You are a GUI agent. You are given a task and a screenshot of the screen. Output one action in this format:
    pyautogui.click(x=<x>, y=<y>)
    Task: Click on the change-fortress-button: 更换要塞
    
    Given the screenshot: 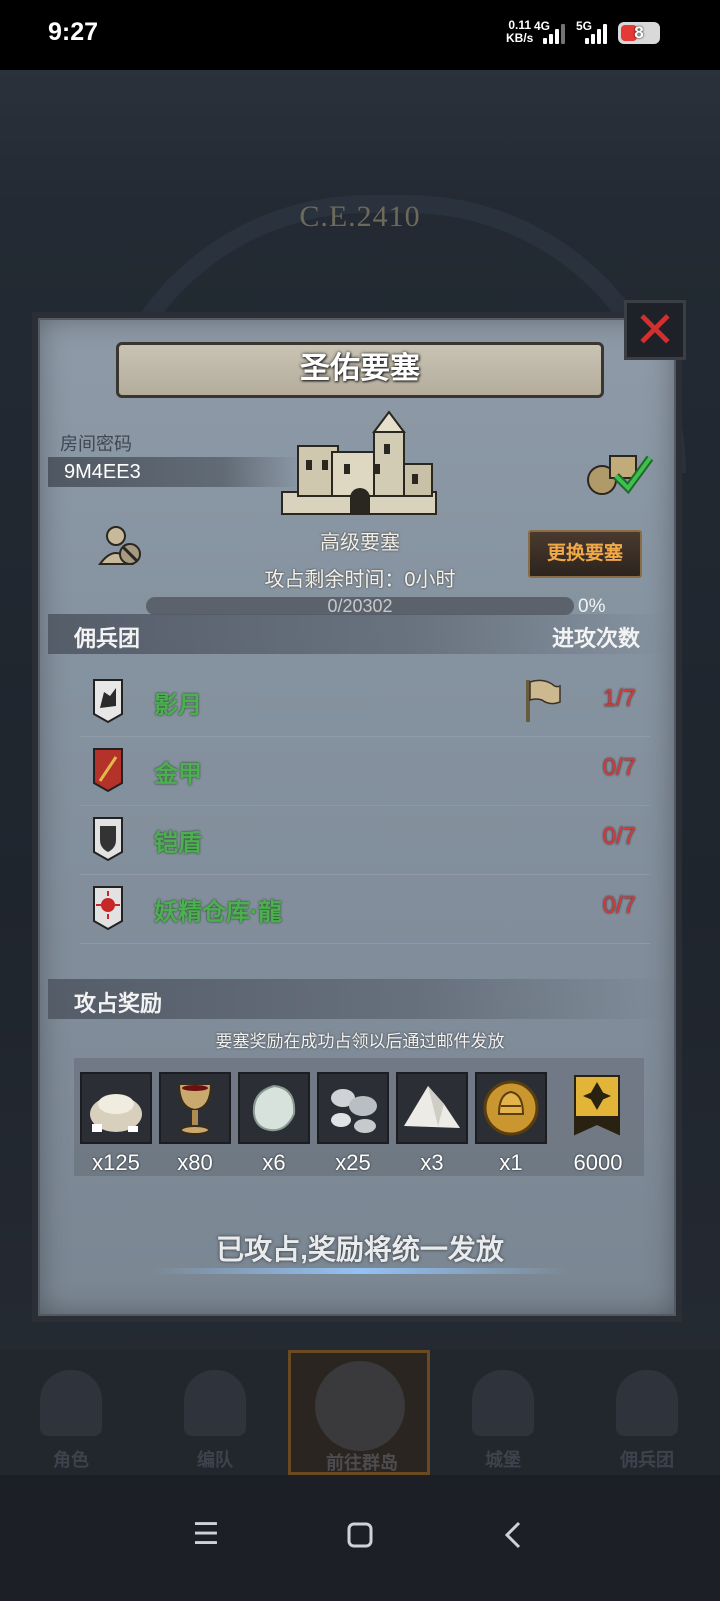 What is the action you would take?
    pyautogui.click(x=585, y=554)
    